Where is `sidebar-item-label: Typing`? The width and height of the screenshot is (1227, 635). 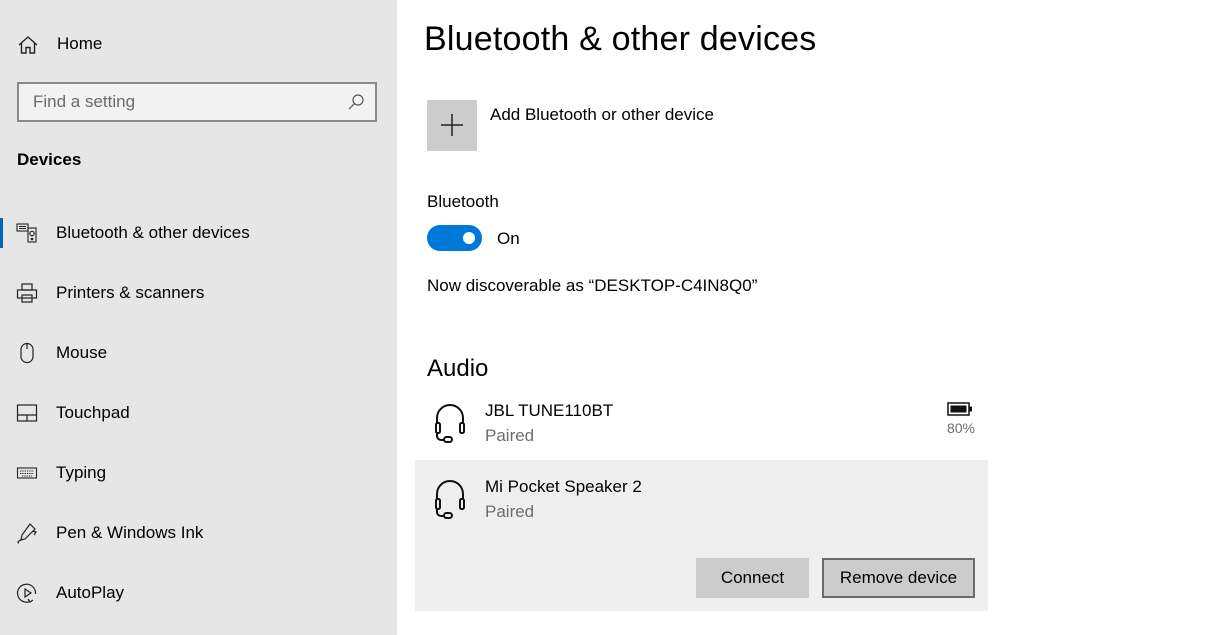 sidebar-item-label: Typing is located at coordinates (81, 472).